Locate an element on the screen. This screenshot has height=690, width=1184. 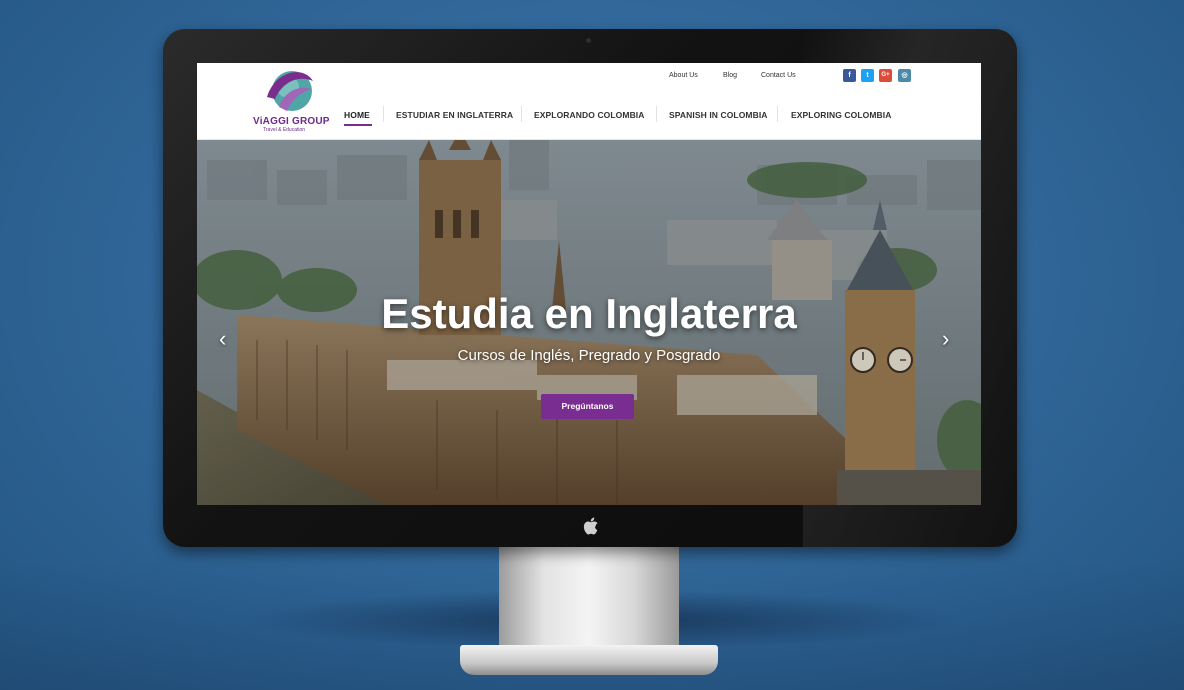
logo-title: ViAGGI GROUP is located at coordinates (291, 121).